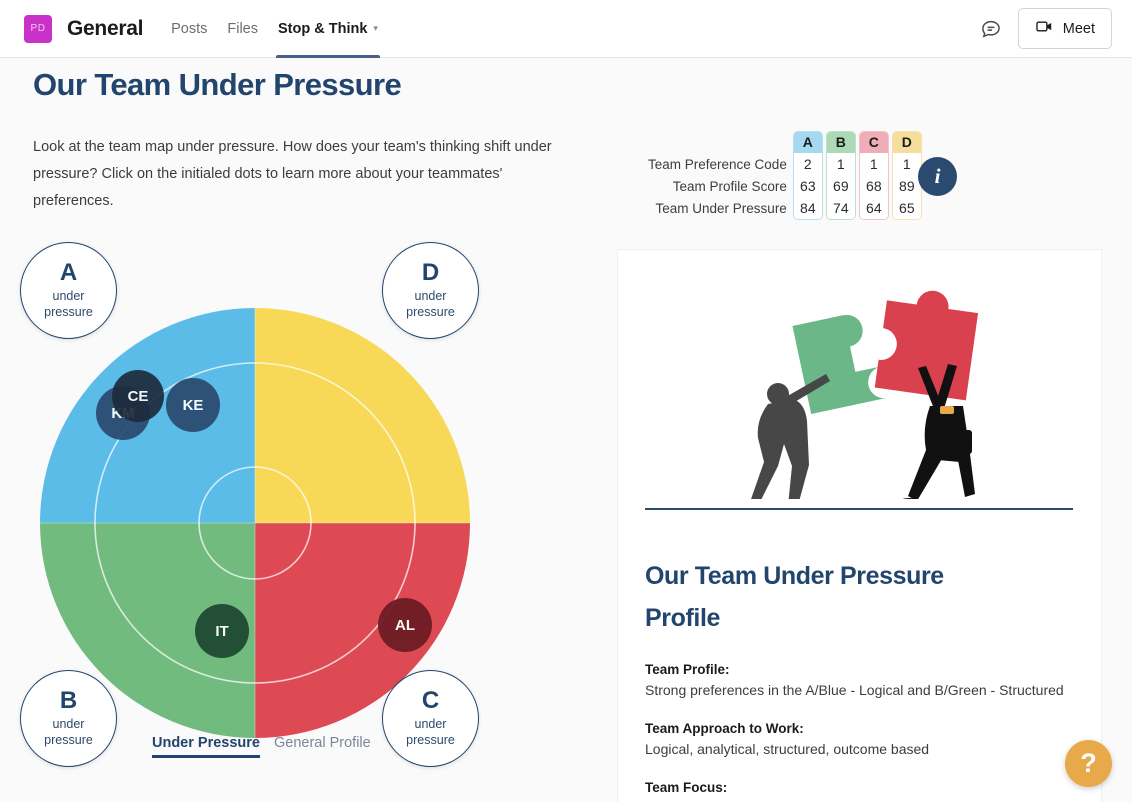 This screenshot has width=1132, height=802. Describe the element at coordinates (68, 740) in the screenshot. I see `quadrant-b-sub-line2: pressure` at that location.